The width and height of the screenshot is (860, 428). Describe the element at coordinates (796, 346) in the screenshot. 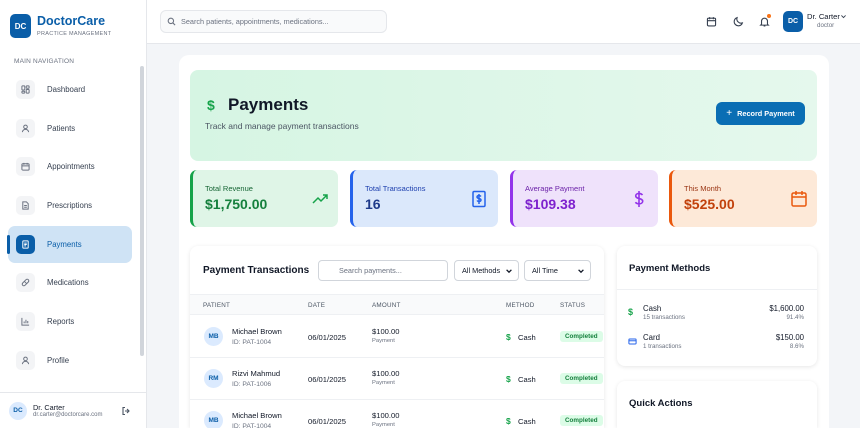

I see `method-percent: 8.6%` at that location.